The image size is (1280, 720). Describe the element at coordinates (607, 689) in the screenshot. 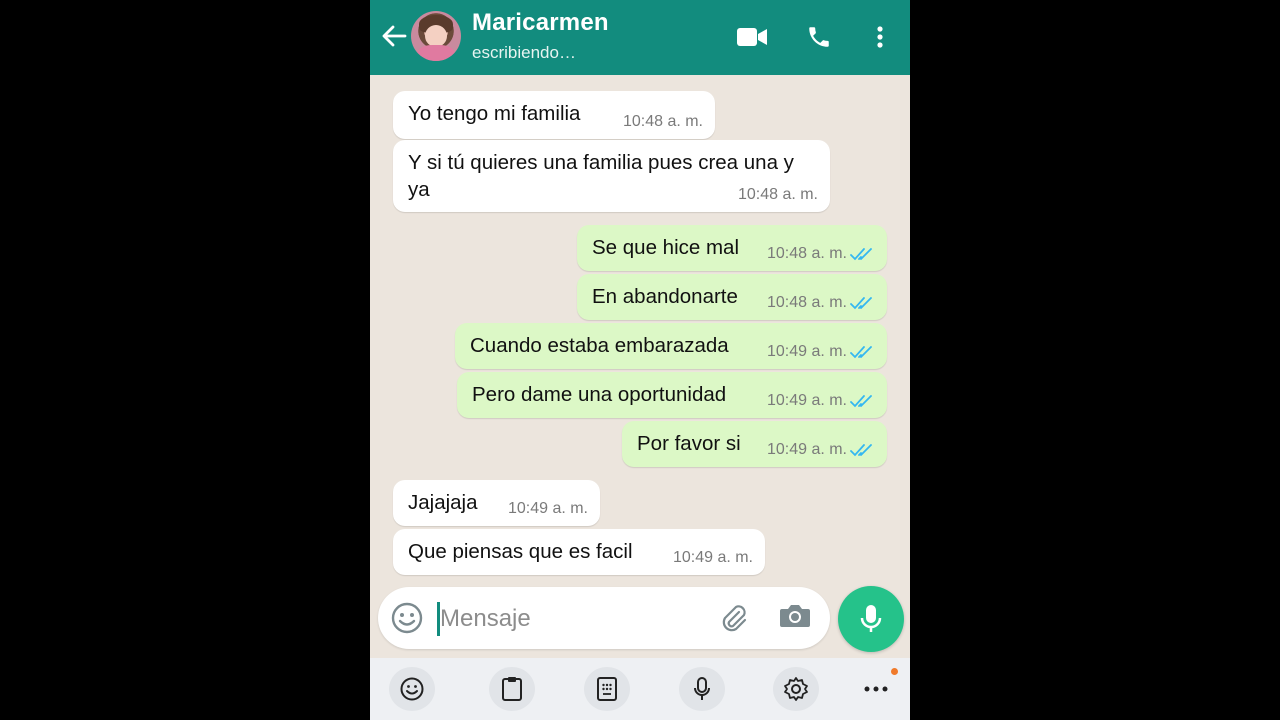

I see `keypad-icon` at that location.